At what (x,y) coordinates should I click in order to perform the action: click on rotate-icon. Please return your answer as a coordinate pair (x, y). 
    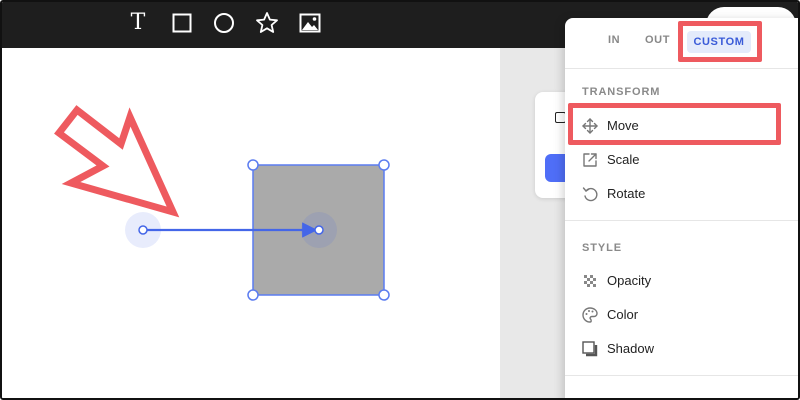
    Looking at the image, I should click on (590, 194).